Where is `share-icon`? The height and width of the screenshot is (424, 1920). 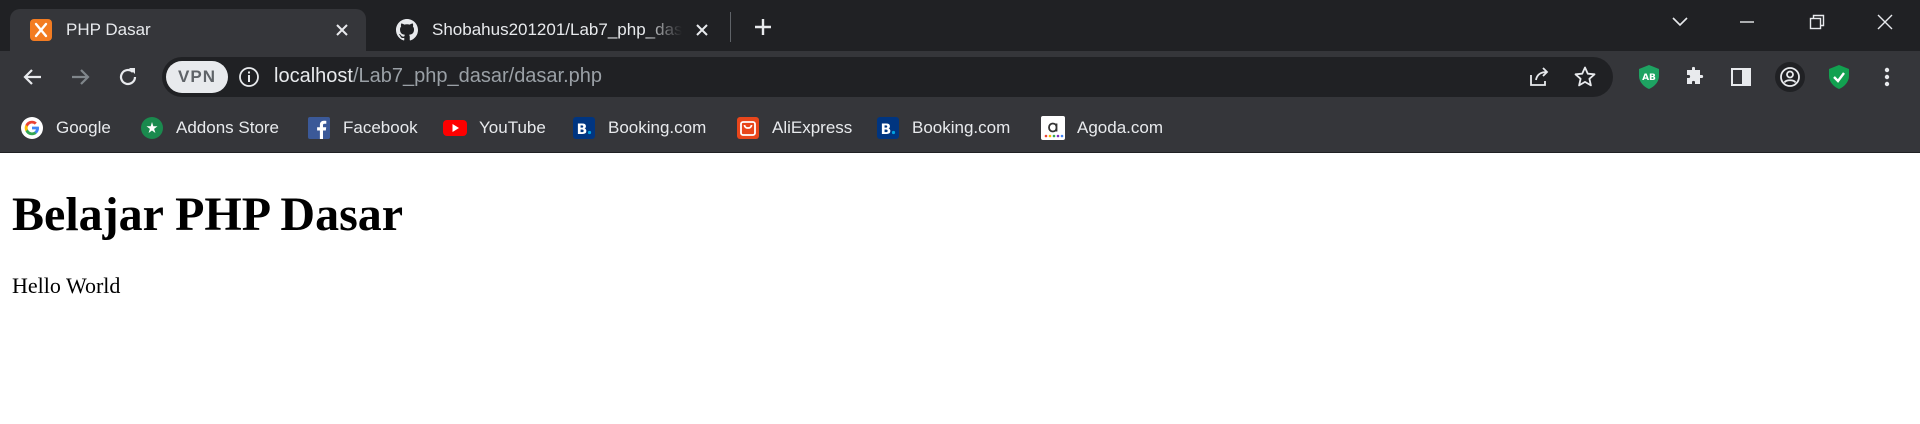
share-icon is located at coordinates (1539, 77).